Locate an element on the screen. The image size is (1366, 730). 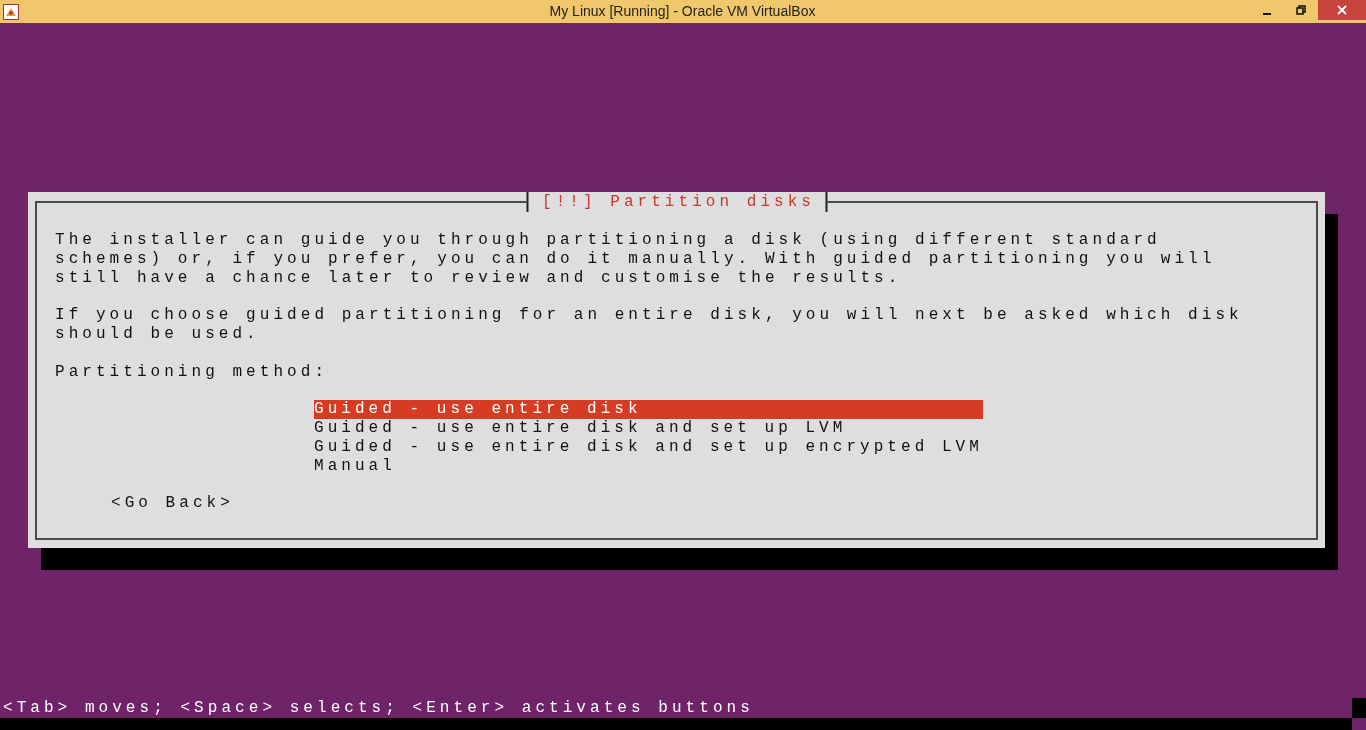
menu-option: Guided - use entire disk and set up LVM is located at coordinates (648, 428).